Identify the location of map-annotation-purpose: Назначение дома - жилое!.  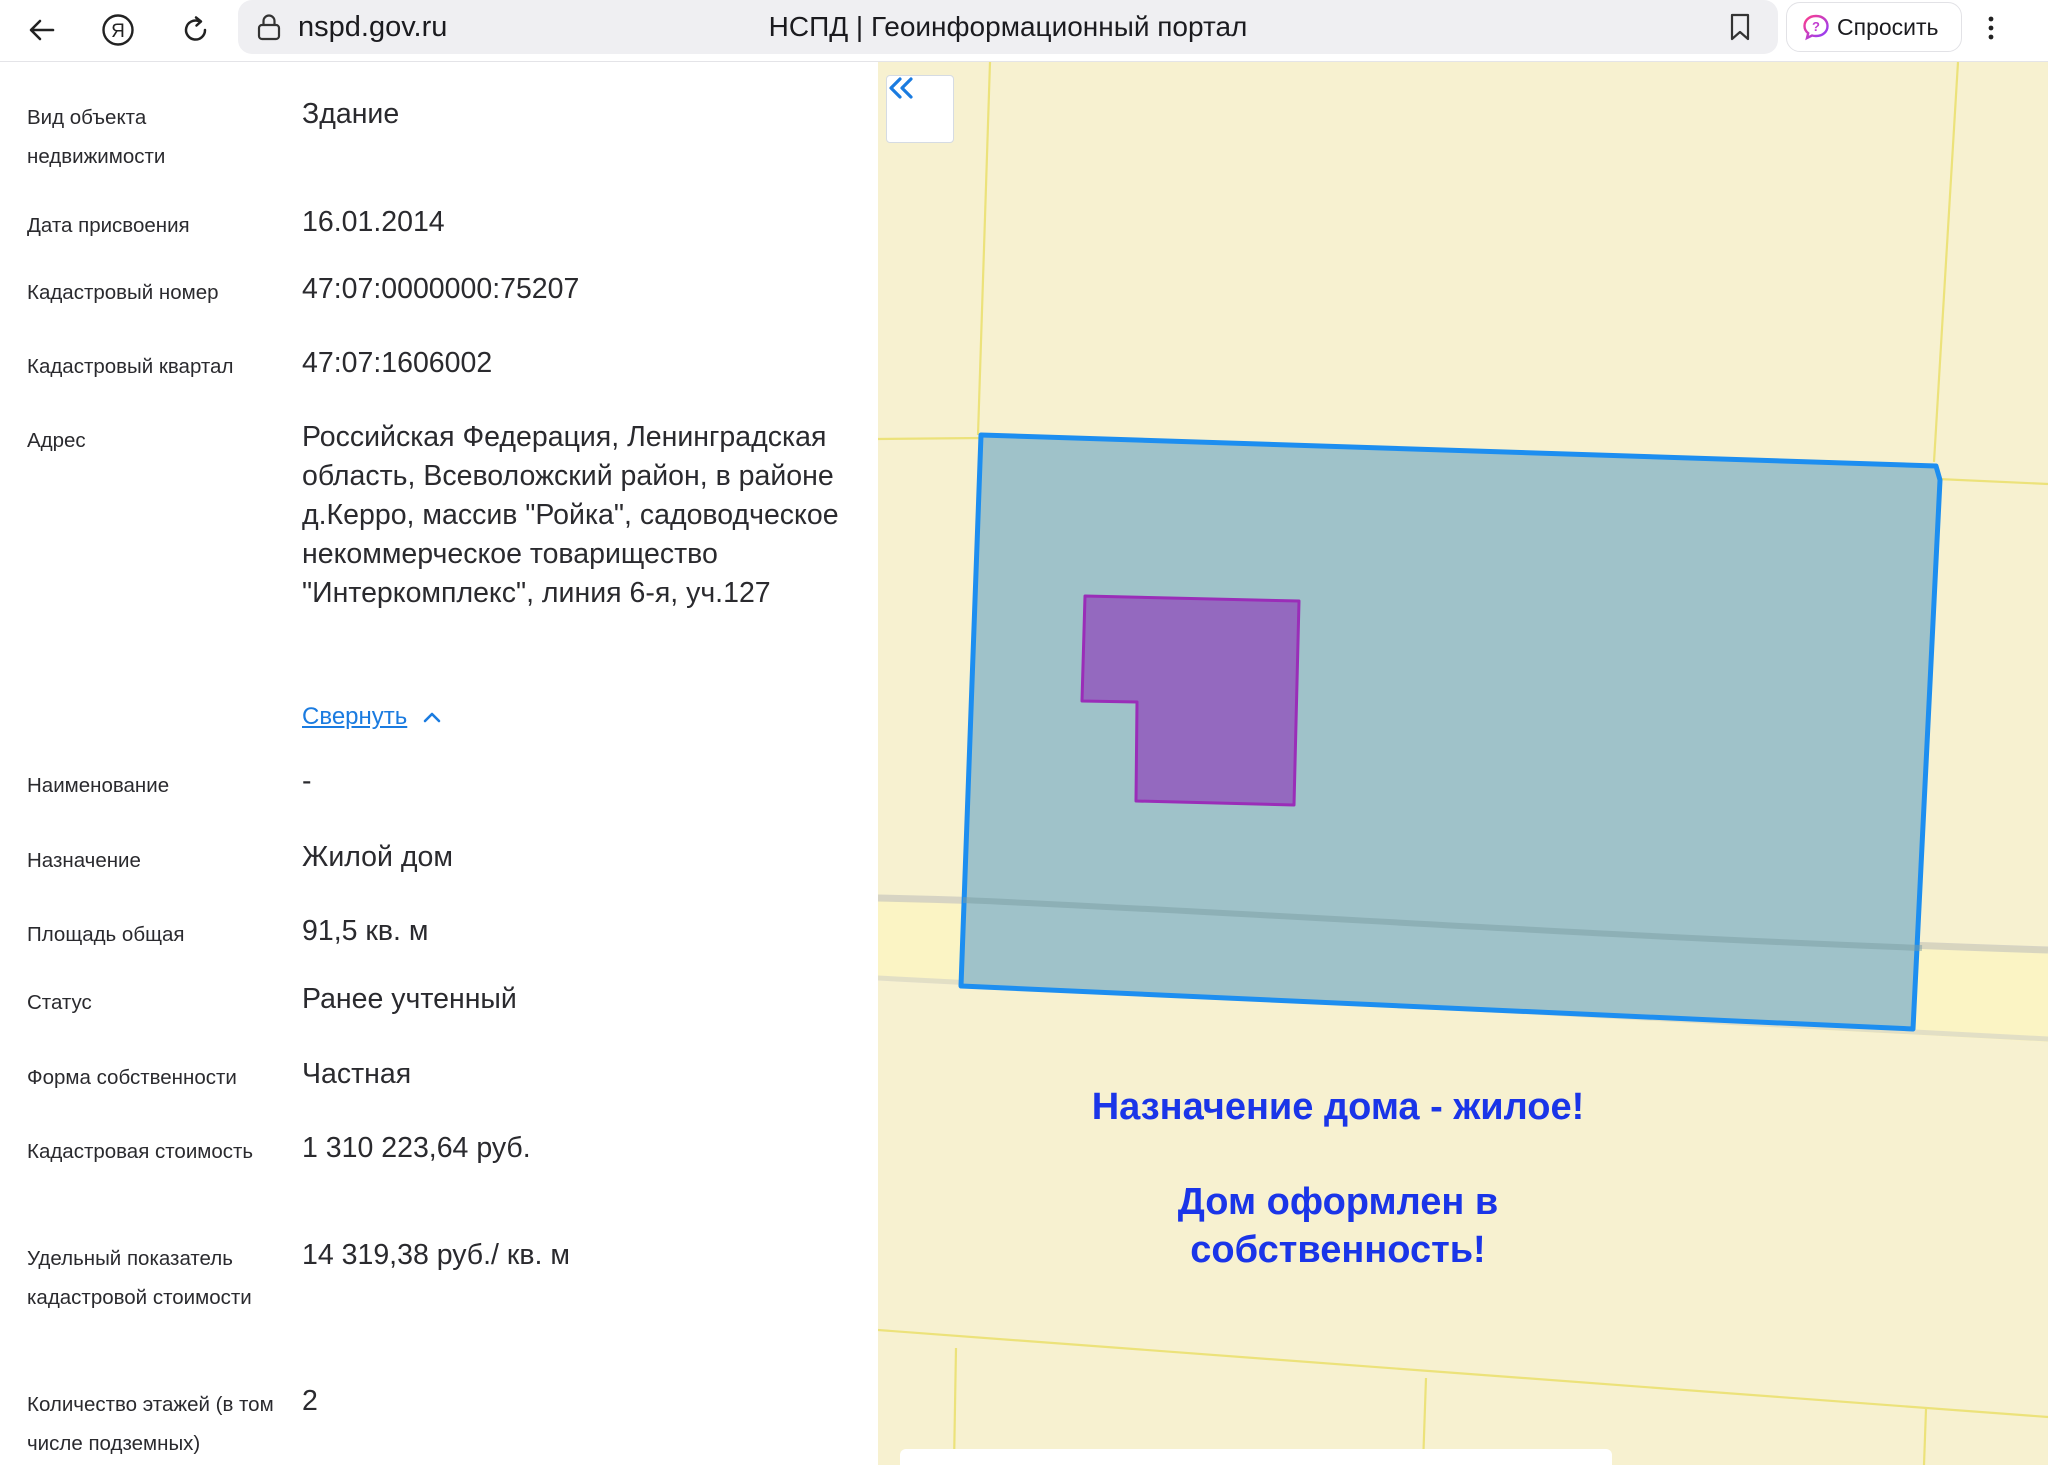
(1338, 1107).